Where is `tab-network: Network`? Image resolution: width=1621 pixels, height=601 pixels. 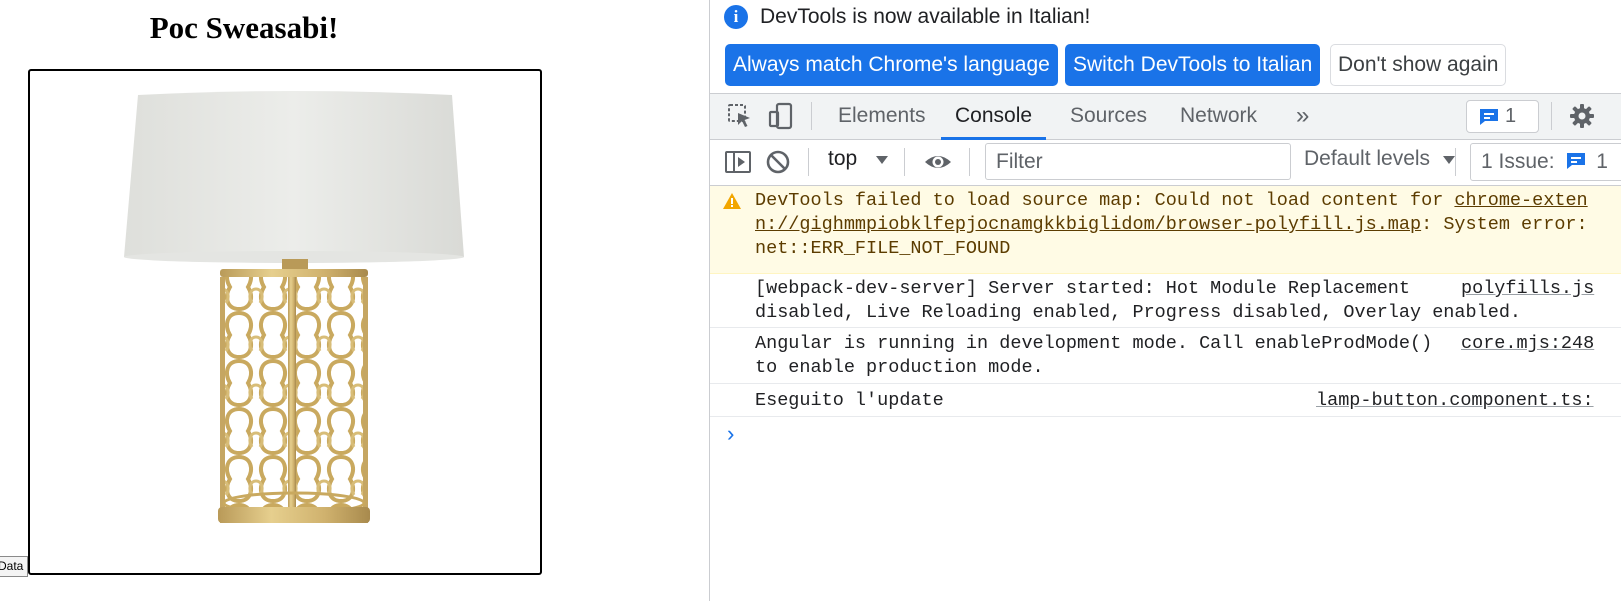
tab-network: Network is located at coordinates (1218, 117).